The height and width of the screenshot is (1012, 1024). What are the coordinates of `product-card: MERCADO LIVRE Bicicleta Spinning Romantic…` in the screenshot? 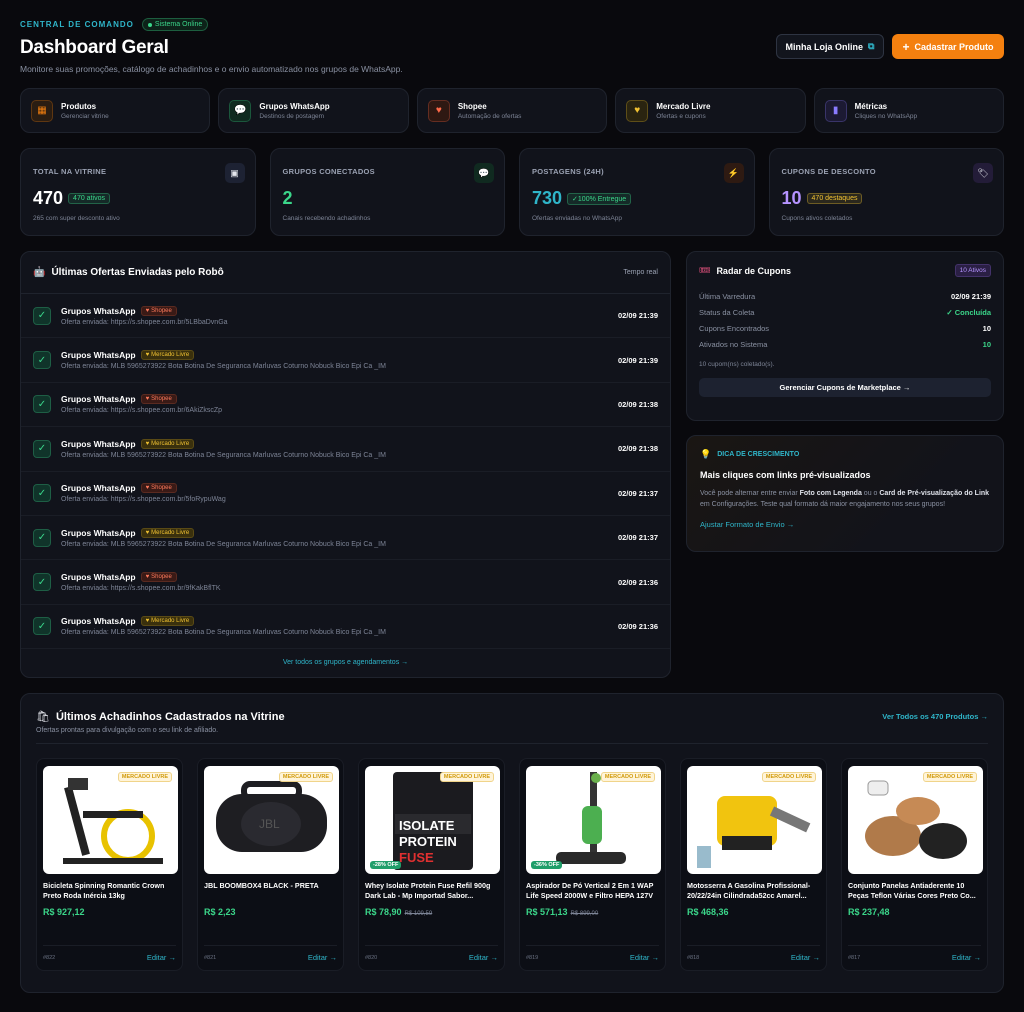 It's located at (109, 864).